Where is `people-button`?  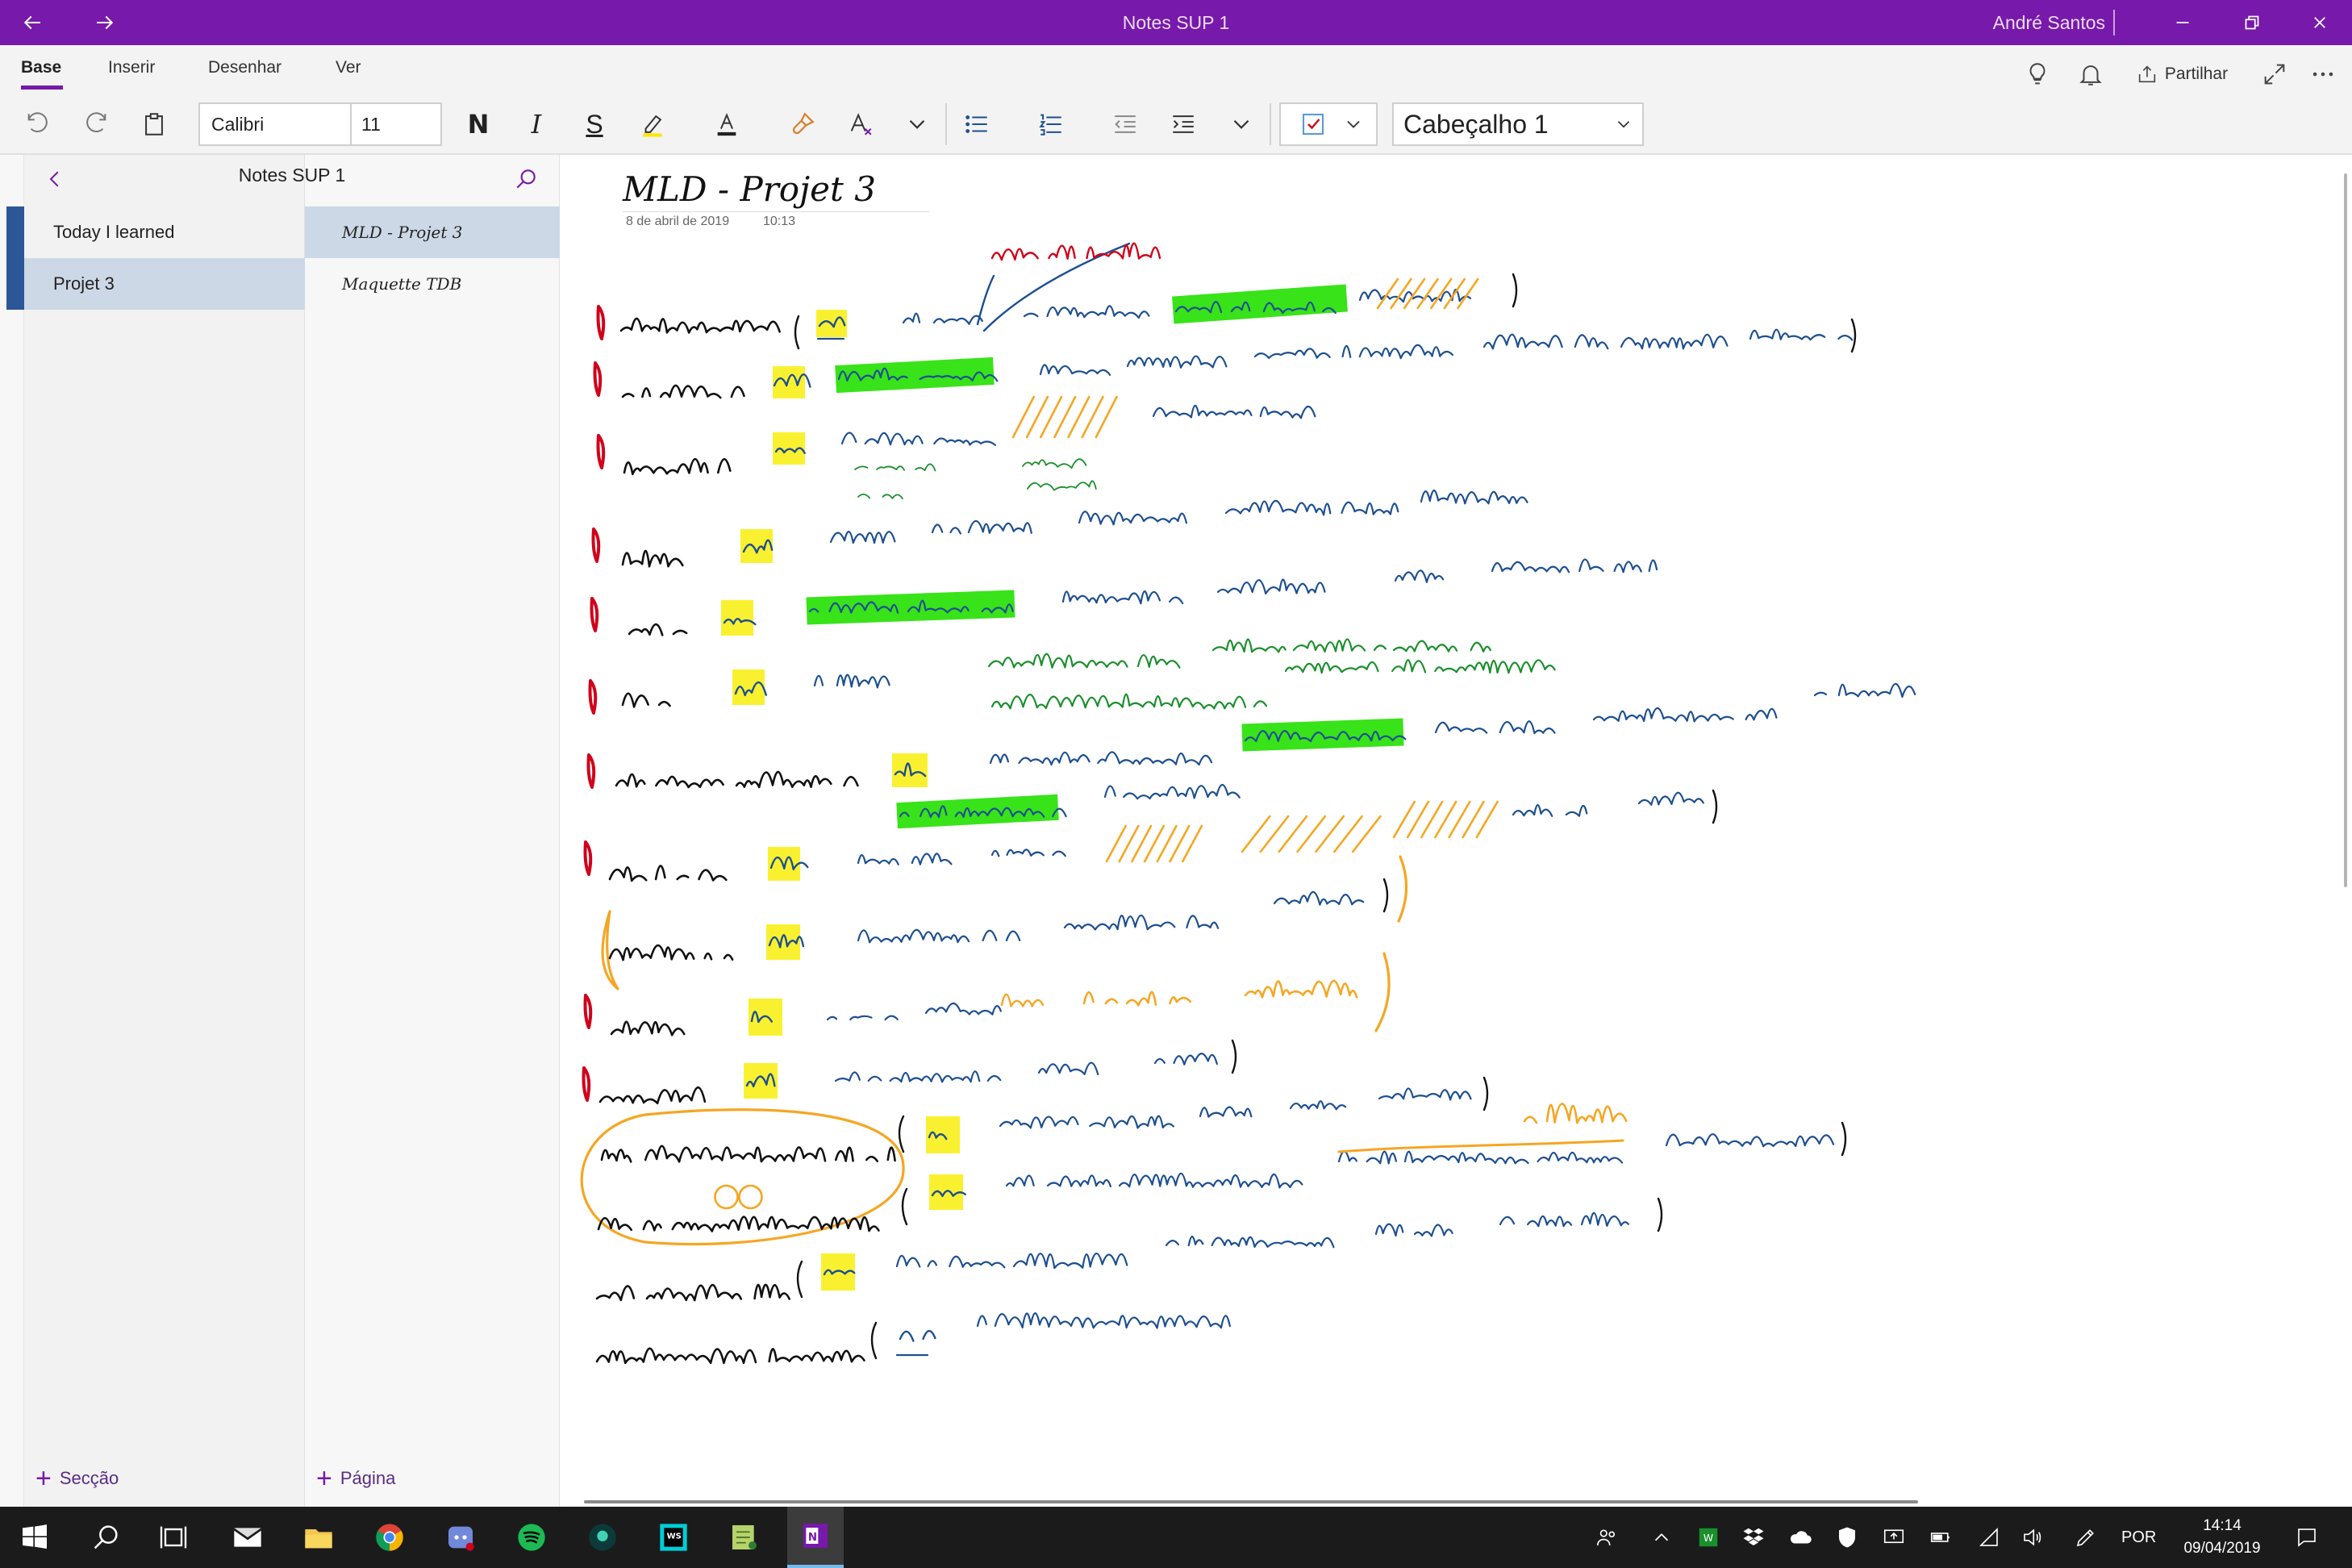
people-button is located at coordinates (1607, 1538).